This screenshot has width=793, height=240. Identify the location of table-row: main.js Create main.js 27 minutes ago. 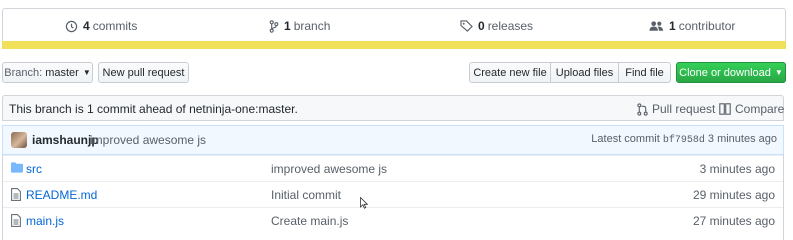
(393, 220).